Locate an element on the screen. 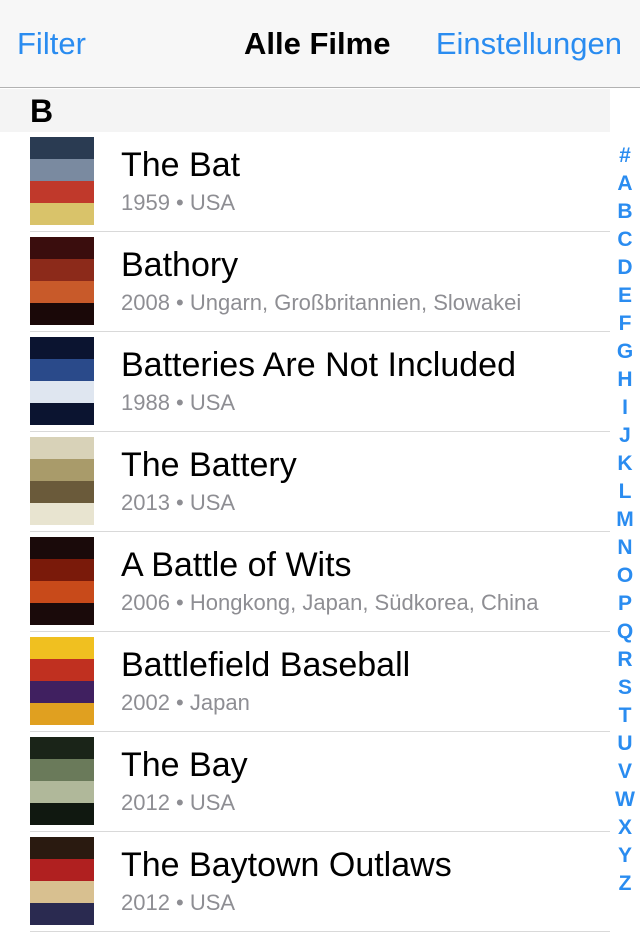  movie-row: The Bay 2012 • USA is located at coordinates (305, 782).